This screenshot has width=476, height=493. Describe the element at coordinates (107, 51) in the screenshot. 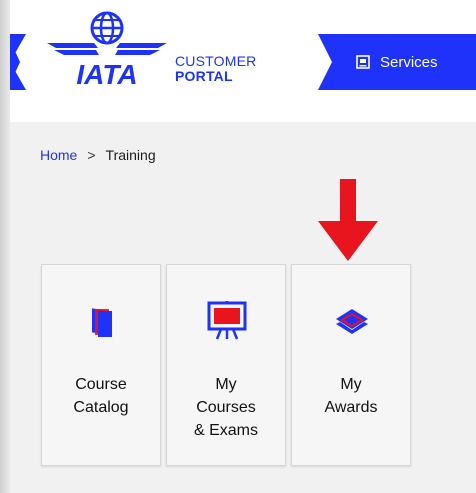

I see `iata-logo: IATA` at that location.